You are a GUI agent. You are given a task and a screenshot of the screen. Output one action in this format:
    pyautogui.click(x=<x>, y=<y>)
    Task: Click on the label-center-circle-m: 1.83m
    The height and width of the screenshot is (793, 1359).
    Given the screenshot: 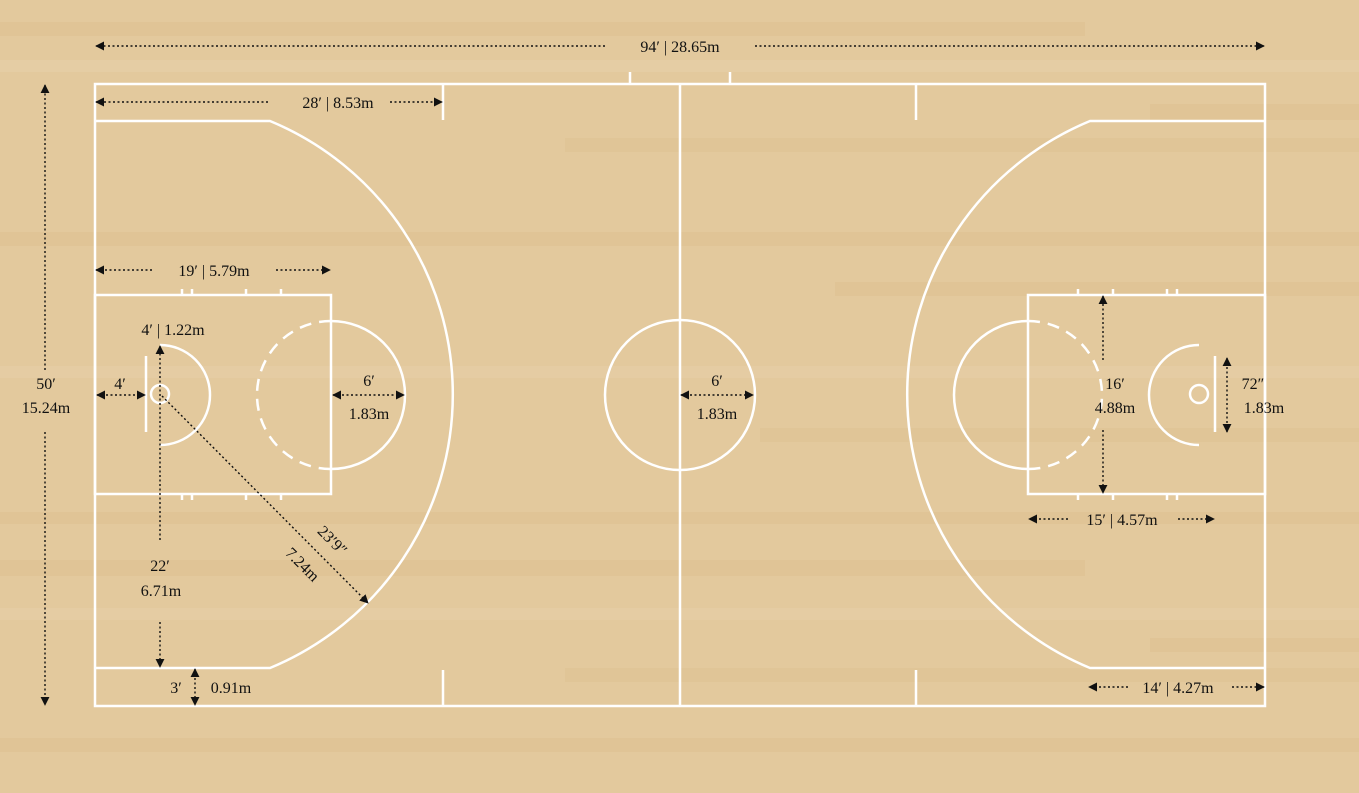 What is the action you would take?
    pyautogui.click(x=717, y=414)
    